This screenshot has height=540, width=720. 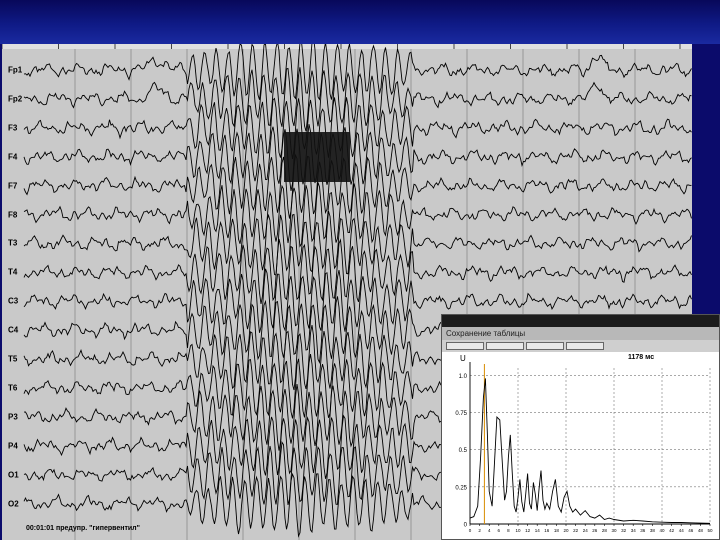 What do you see at coordinates (13, 186) in the screenshot?
I see `channel-label-f7: F7` at bounding box center [13, 186].